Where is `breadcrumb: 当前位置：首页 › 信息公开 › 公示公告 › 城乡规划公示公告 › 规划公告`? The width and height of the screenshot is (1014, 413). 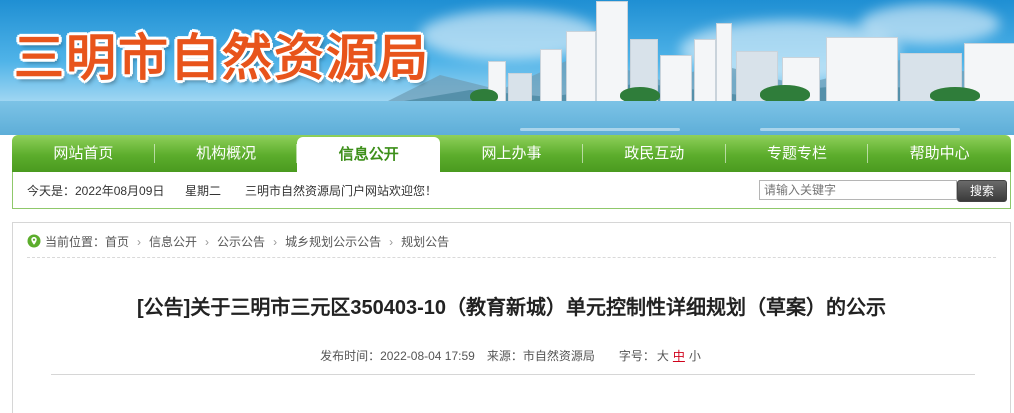 breadcrumb: 当前位置：首页 › 信息公开 › 公示公告 › 城乡规划公示公告 › 规划公告 is located at coordinates (238, 241).